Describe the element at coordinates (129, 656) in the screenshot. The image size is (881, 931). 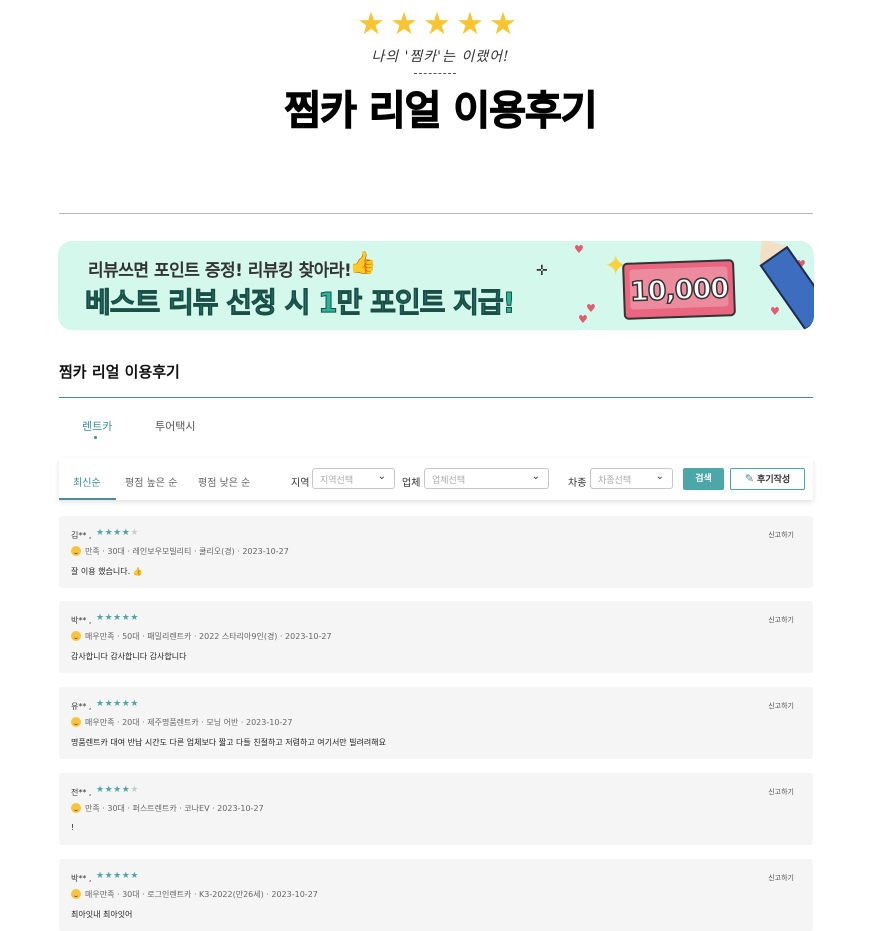
I see `review-text: 감사합니다 감사합니다 감사합니다` at that location.